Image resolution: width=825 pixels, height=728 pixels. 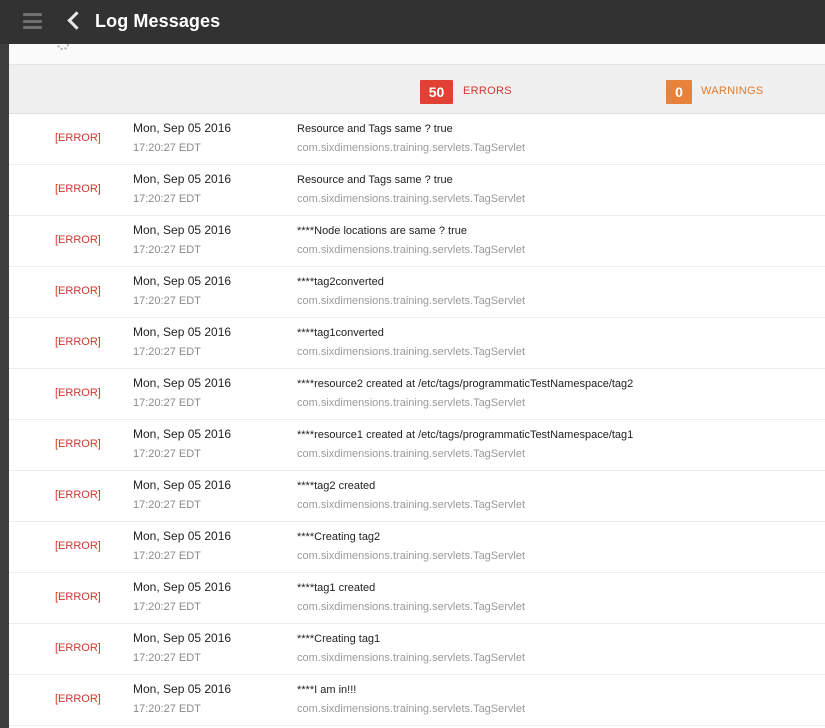 What do you see at coordinates (382, 231) in the screenshot?
I see `log-message: ****Node locations are same ? true` at bounding box center [382, 231].